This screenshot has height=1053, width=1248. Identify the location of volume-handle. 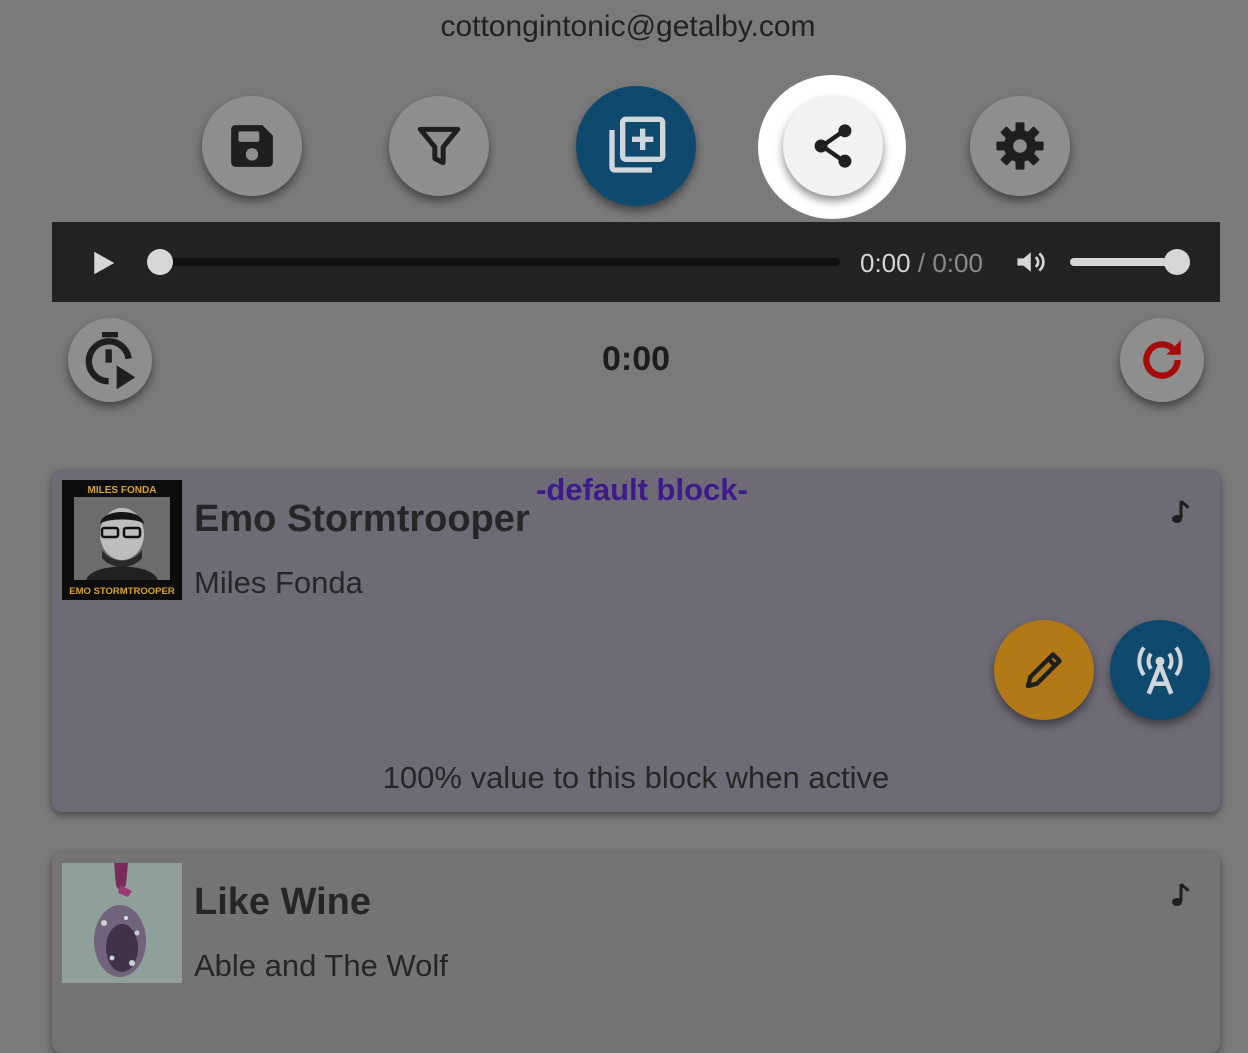
(1177, 262).